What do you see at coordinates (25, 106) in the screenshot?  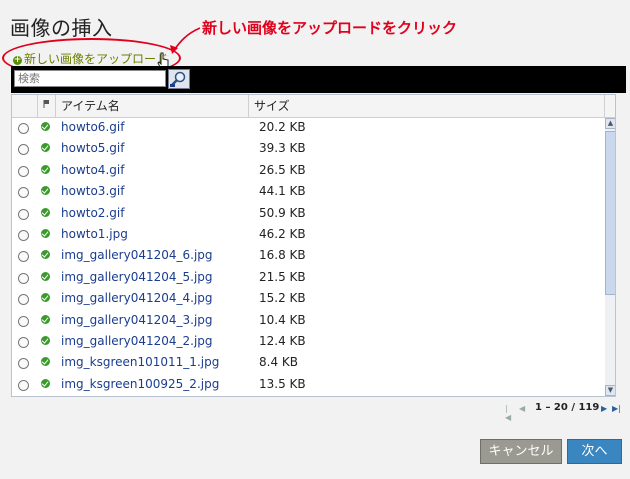 I see `select-column-header` at bounding box center [25, 106].